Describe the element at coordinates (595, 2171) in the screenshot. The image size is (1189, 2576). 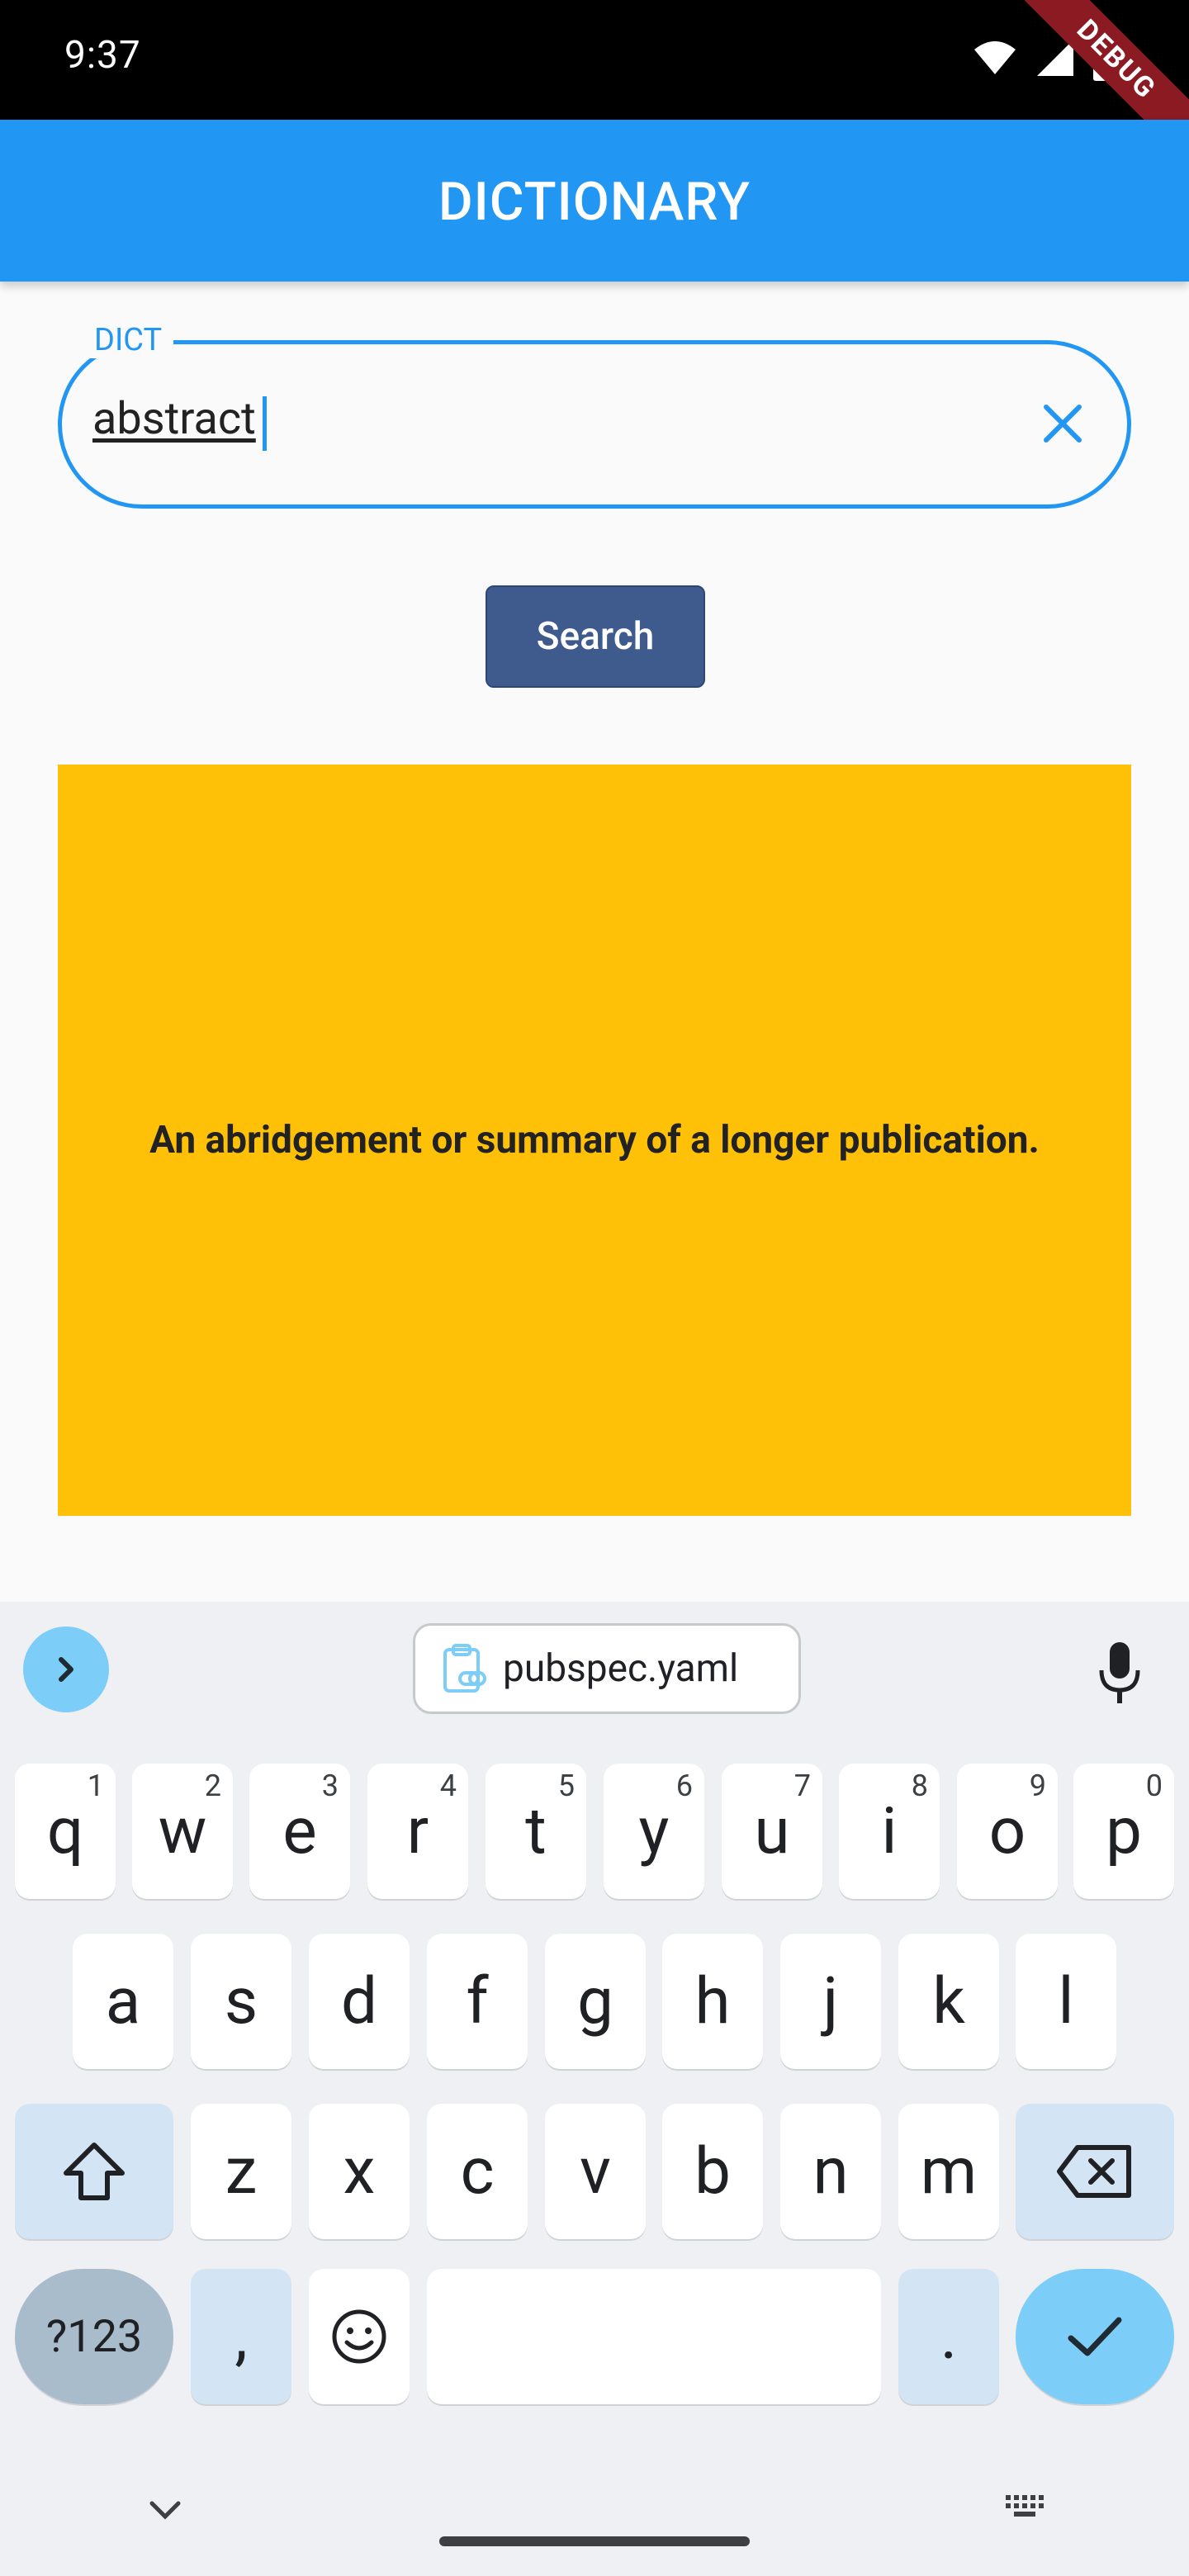
I see `key-v: v` at that location.